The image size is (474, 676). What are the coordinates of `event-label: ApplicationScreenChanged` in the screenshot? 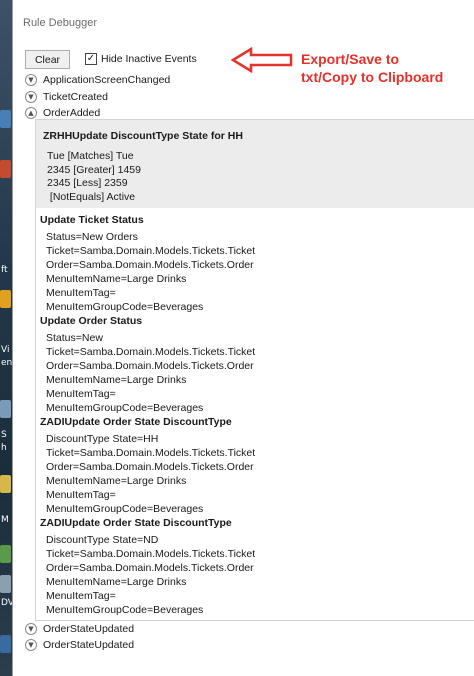 It's located at (107, 80).